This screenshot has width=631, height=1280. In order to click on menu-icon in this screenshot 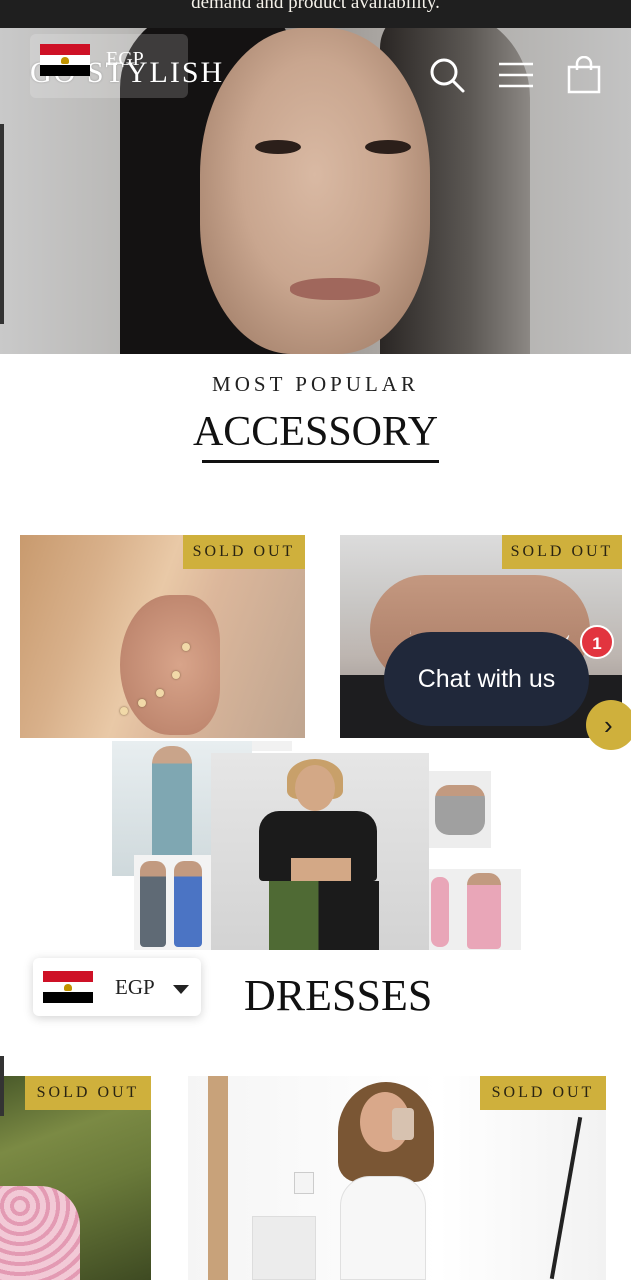, I will do `click(516, 75)`.